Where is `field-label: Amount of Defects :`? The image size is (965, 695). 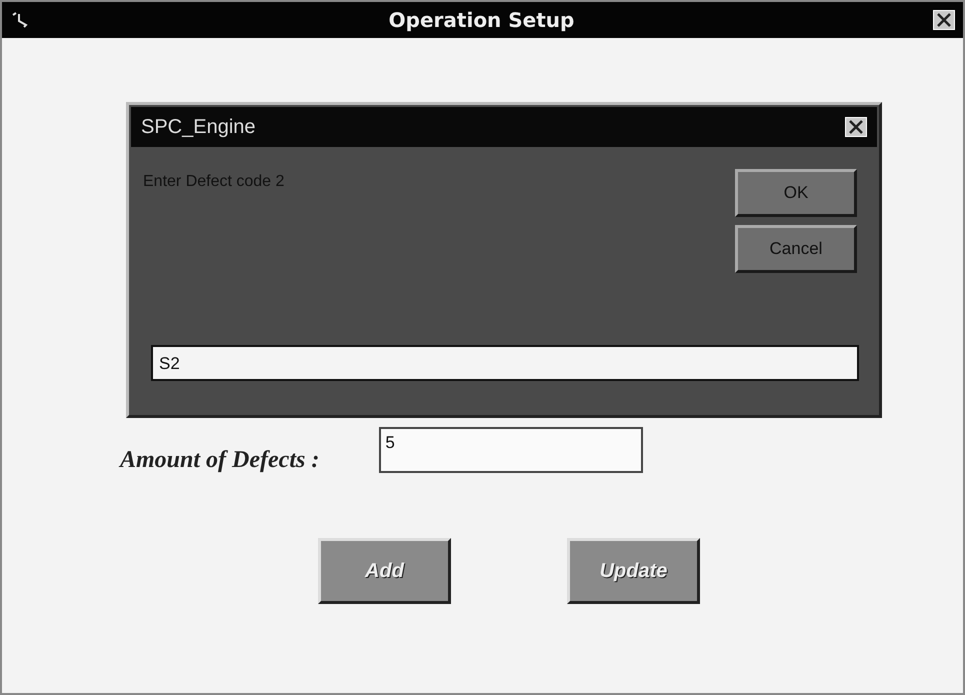
field-label: Amount of Defects : is located at coordinates (220, 460).